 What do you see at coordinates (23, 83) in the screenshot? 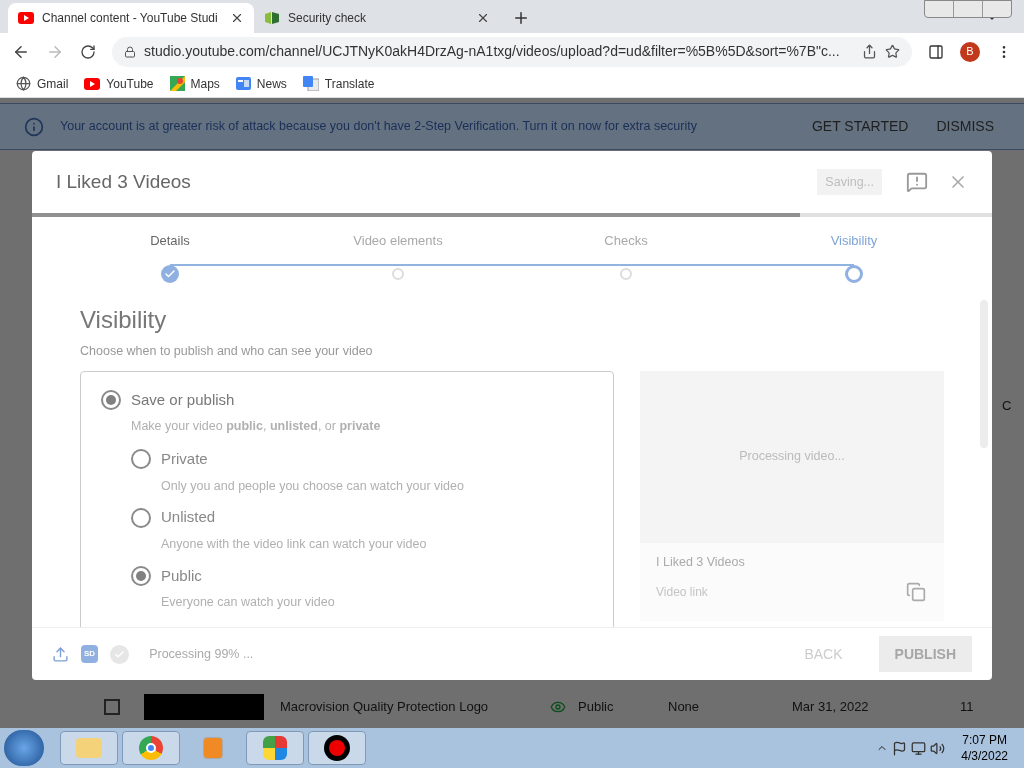
I see `globe-icon` at bounding box center [23, 83].